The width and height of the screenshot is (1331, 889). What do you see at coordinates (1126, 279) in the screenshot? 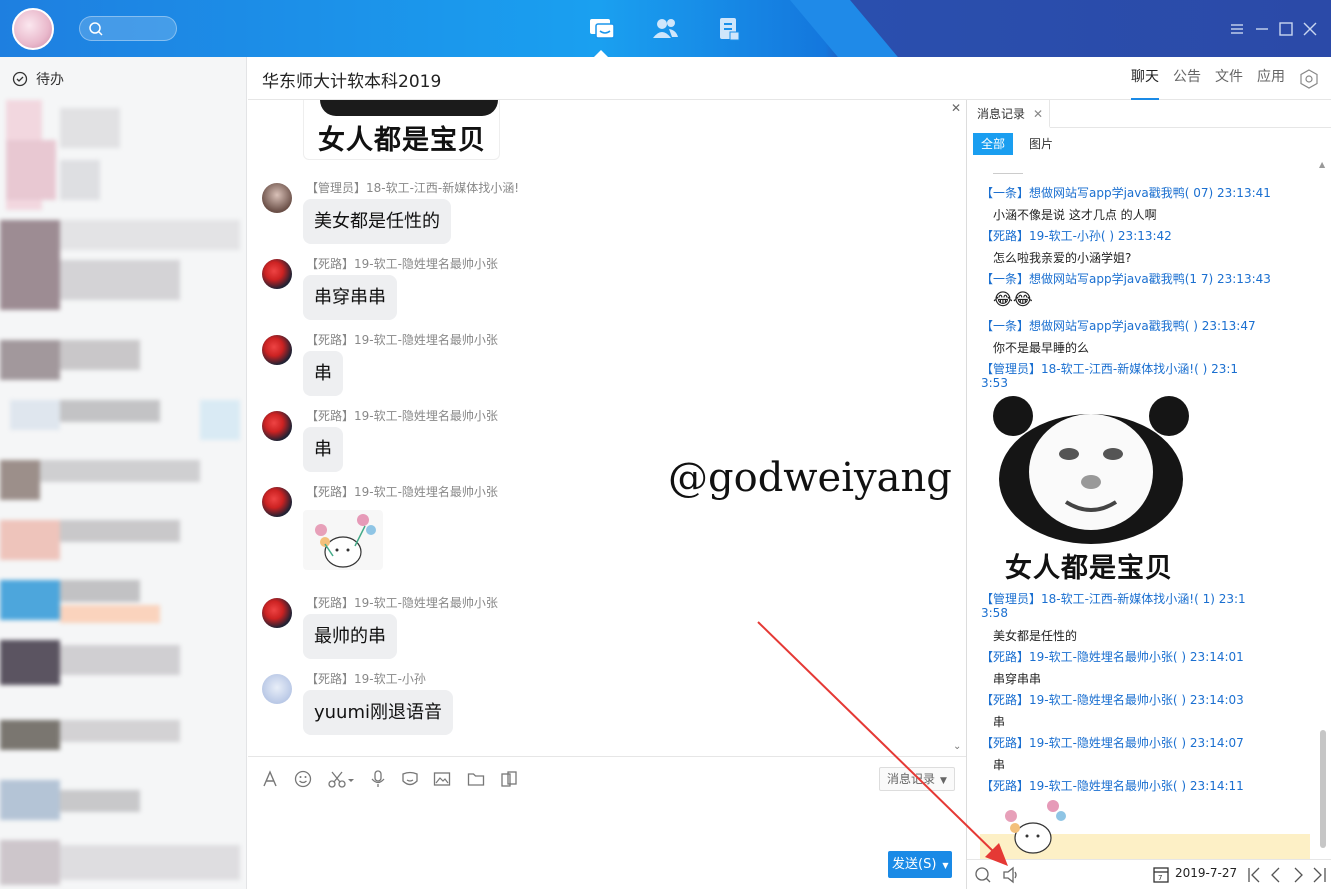
I see `history-sender: 【一条】想做网站写app学java戳我鸭(1 7) 23:13:43` at bounding box center [1126, 279].